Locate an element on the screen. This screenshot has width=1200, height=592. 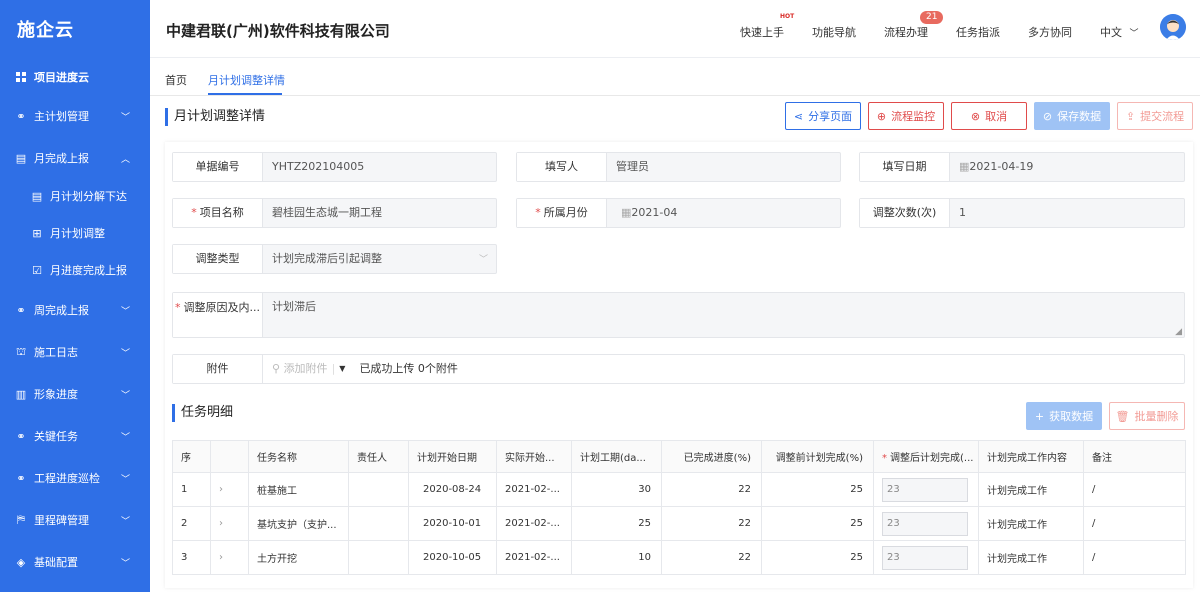
nav-collab: 多方协同 is located at coordinates (1050, 32).